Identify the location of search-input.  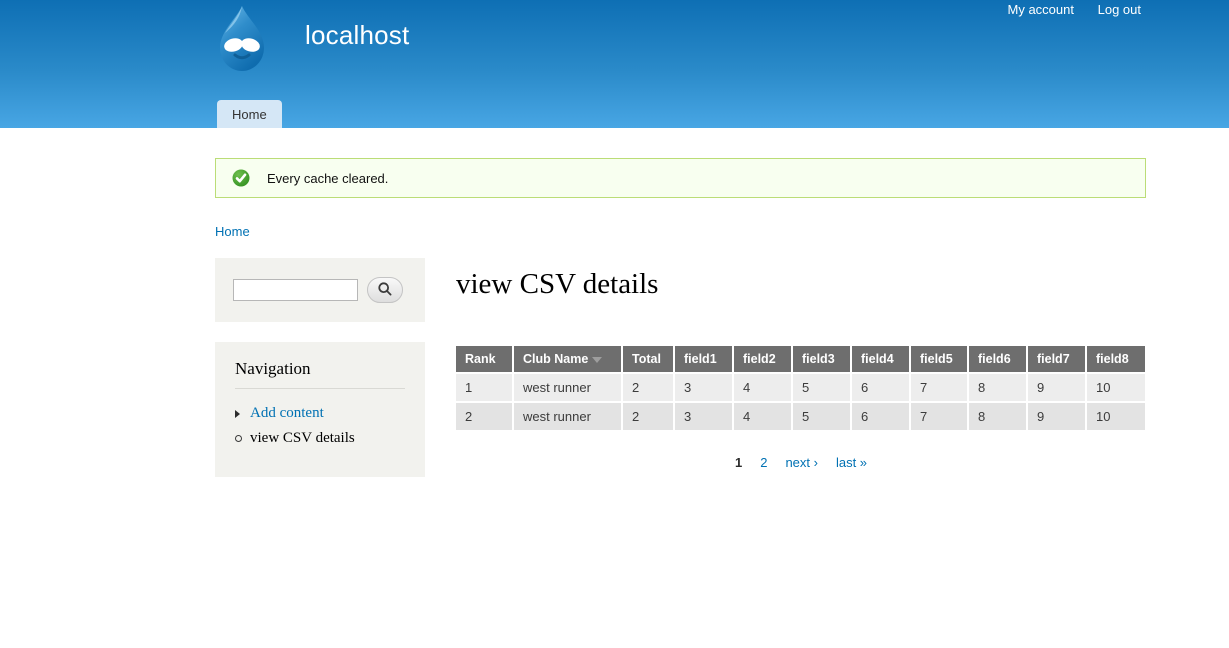
(295, 290).